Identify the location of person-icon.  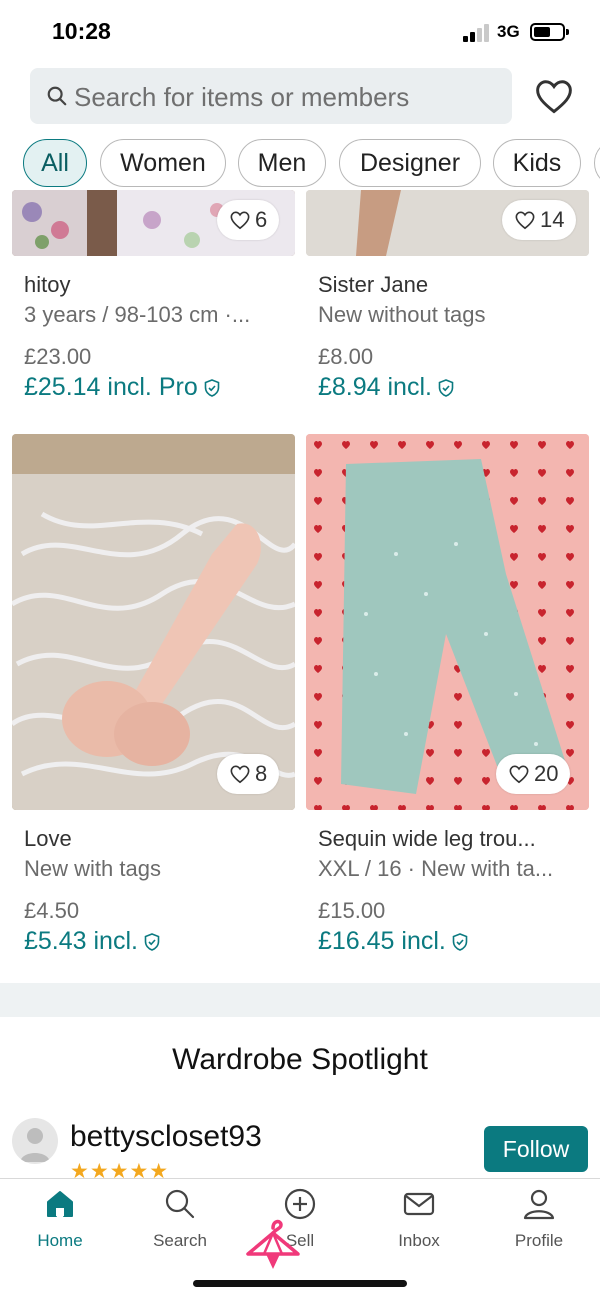
(539, 1204).